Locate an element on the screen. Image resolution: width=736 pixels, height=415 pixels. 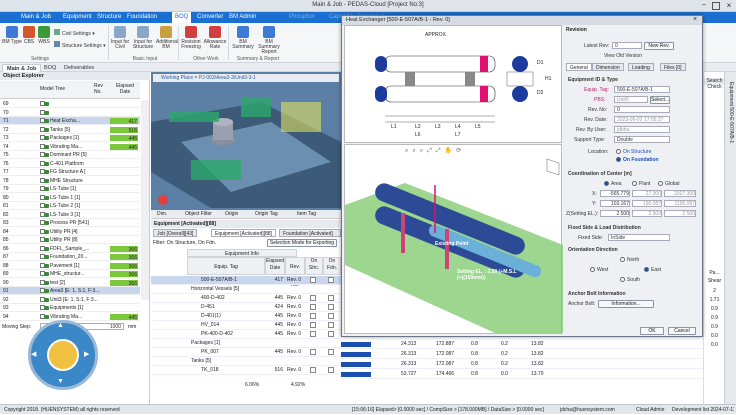
fixed-side-select: InSide is located at coordinates (639, 237).